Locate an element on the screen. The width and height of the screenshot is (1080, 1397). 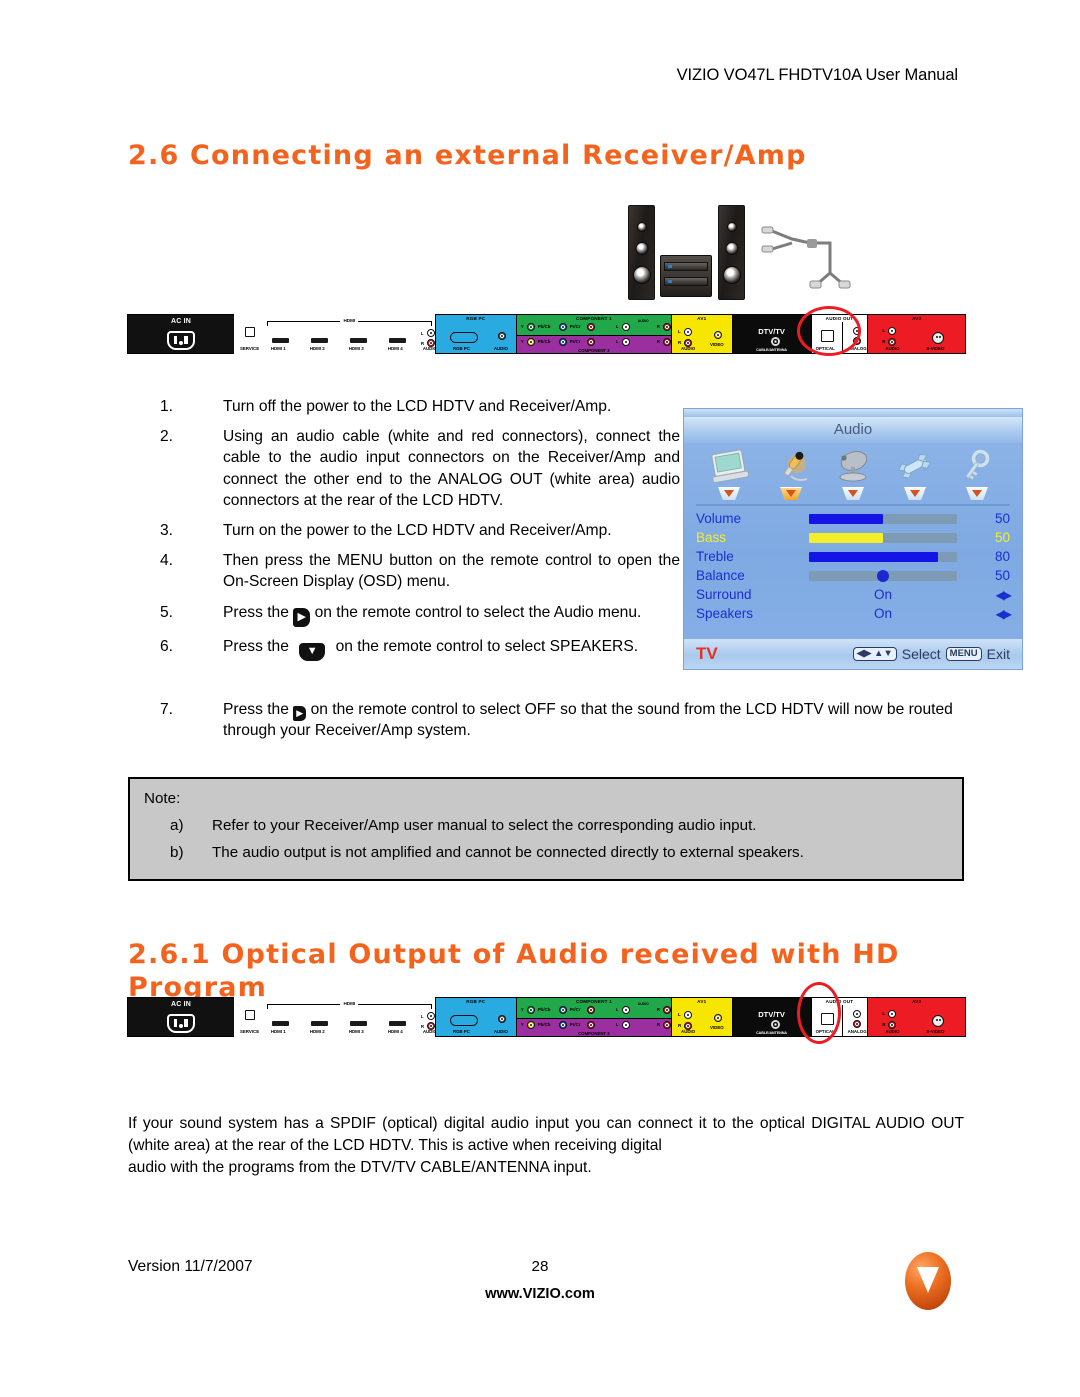
osd-row-bass: Bass 50 is located at coordinates (853, 537).